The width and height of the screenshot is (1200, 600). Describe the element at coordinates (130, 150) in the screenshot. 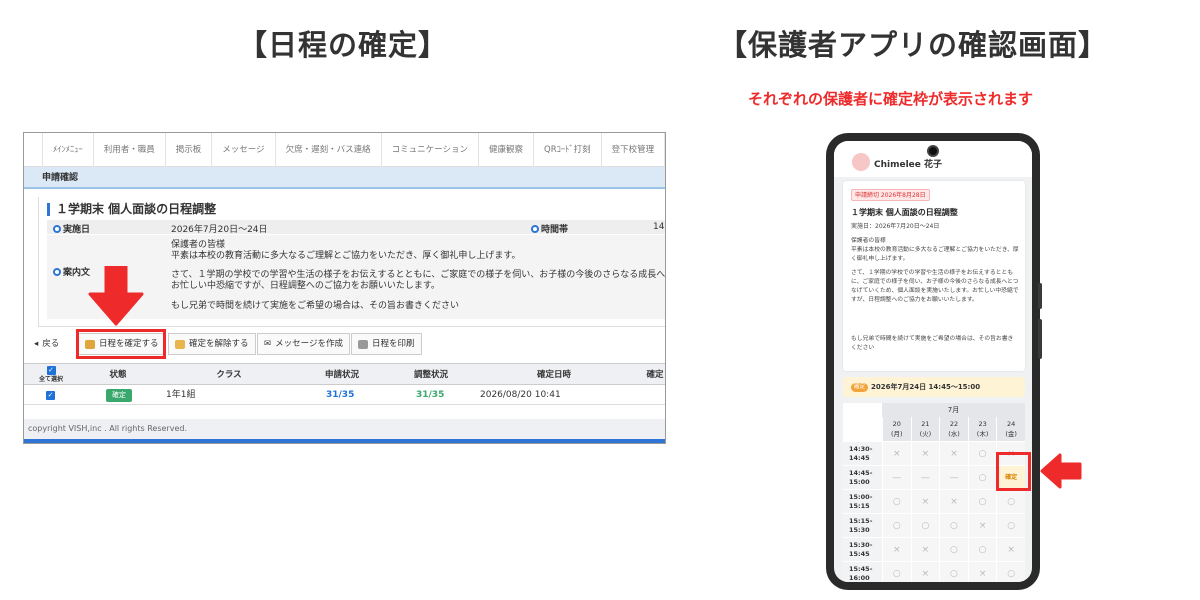

I see `nav-item: 利用者・職員` at that location.